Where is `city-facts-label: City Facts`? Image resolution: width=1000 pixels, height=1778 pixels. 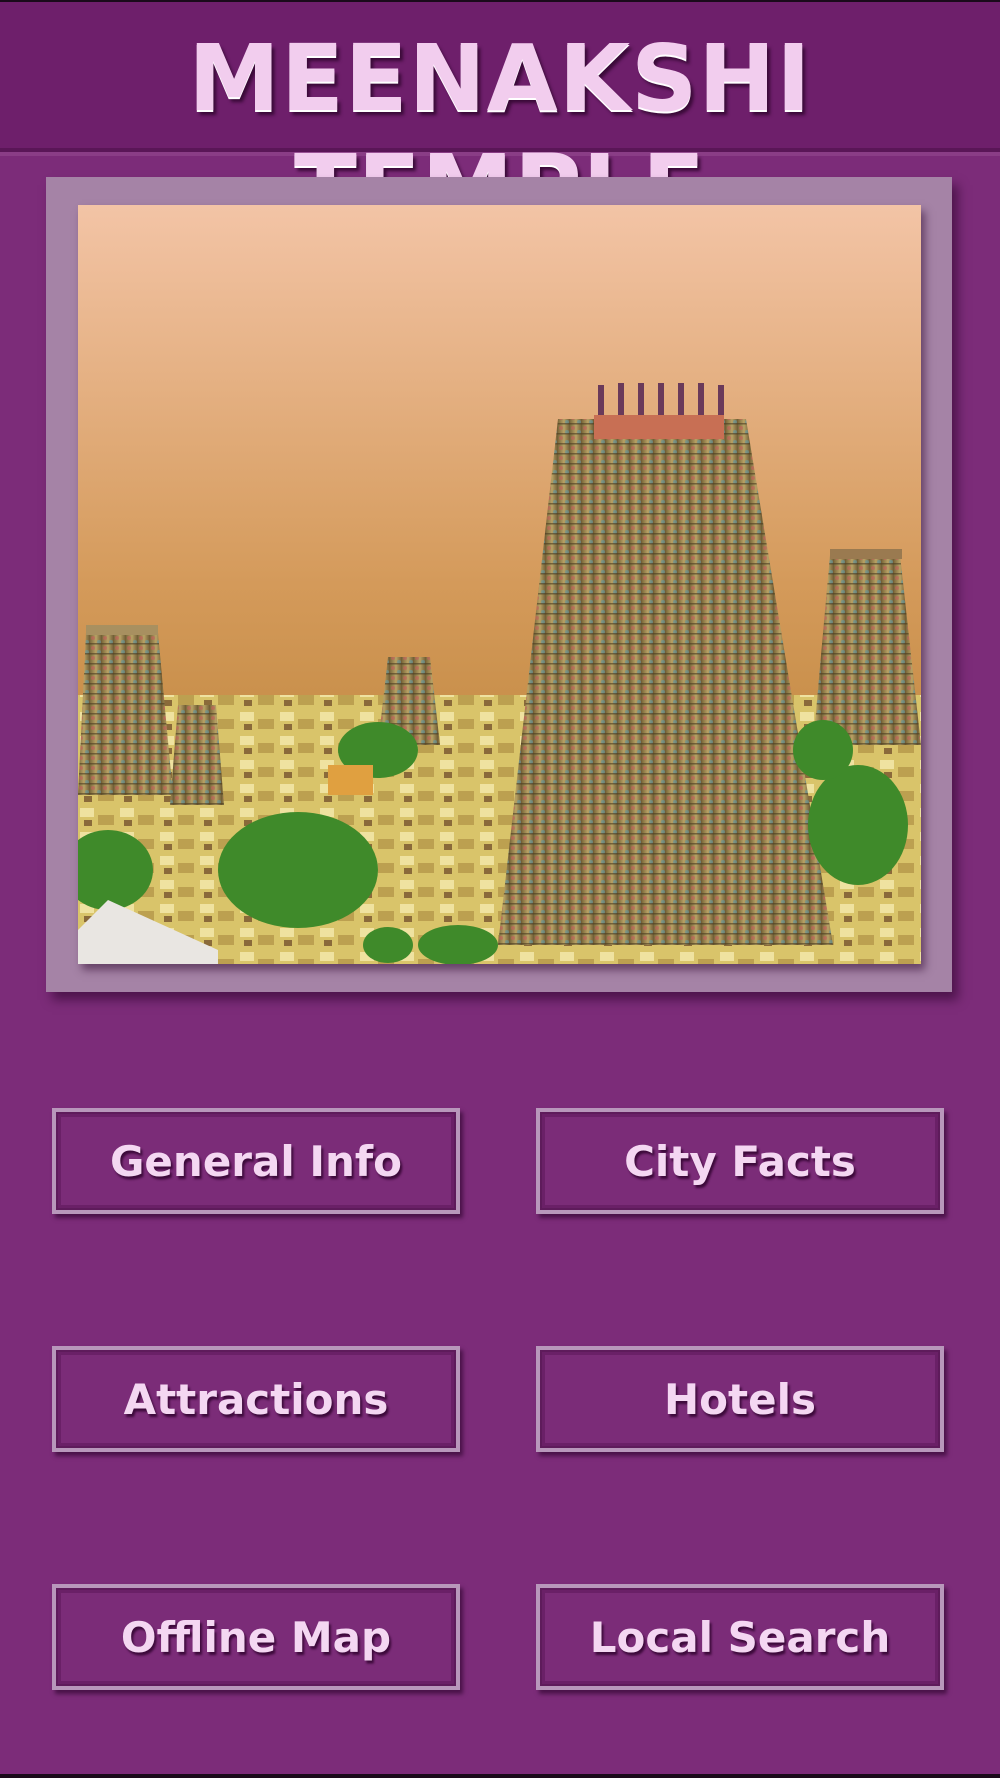
city-facts-label: City Facts is located at coordinates (740, 1161).